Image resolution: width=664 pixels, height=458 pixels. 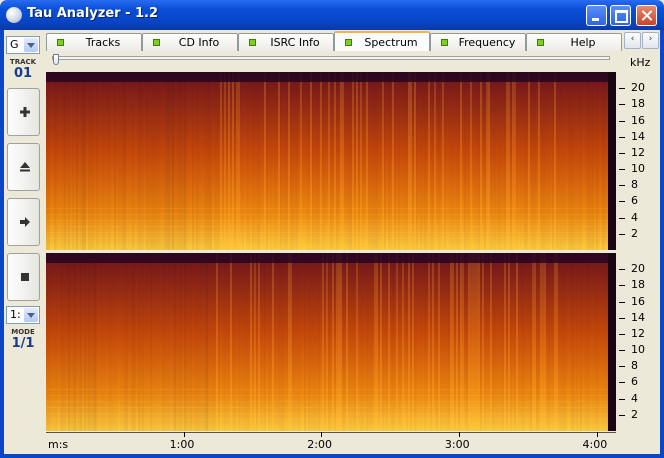 I want to click on maximize-button, so click(x=620, y=15).